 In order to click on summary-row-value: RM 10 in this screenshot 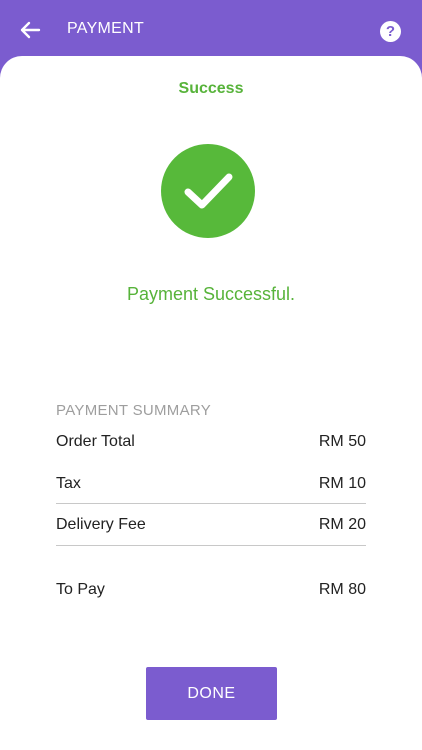, I will do `click(342, 483)`.